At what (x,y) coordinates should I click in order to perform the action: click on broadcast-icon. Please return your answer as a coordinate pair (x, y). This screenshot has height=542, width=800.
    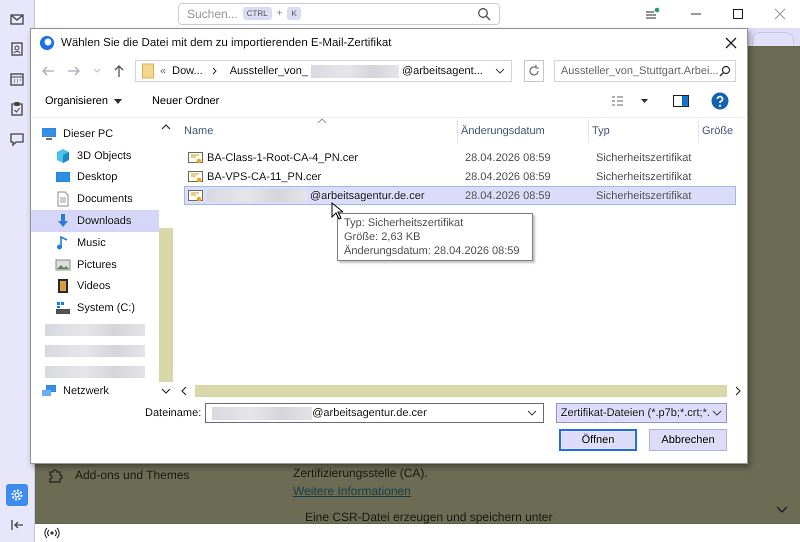
    Looking at the image, I should click on (52, 533).